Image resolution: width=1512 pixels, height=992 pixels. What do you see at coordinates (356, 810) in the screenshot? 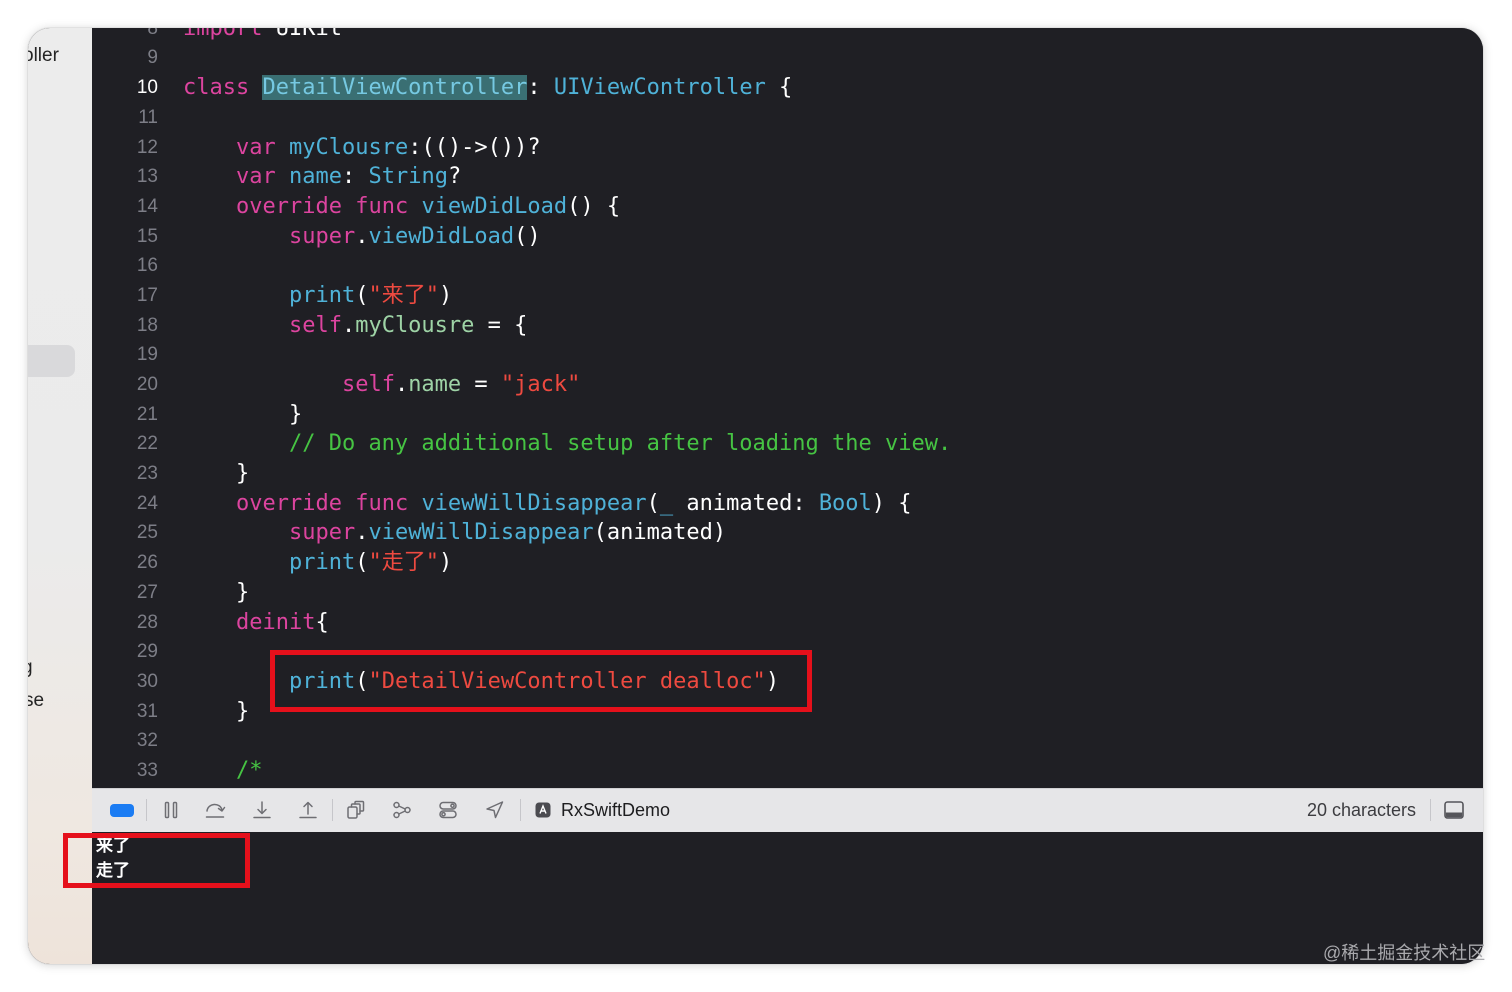
I see `view-hierarchy-icon` at bounding box center [356, 810].